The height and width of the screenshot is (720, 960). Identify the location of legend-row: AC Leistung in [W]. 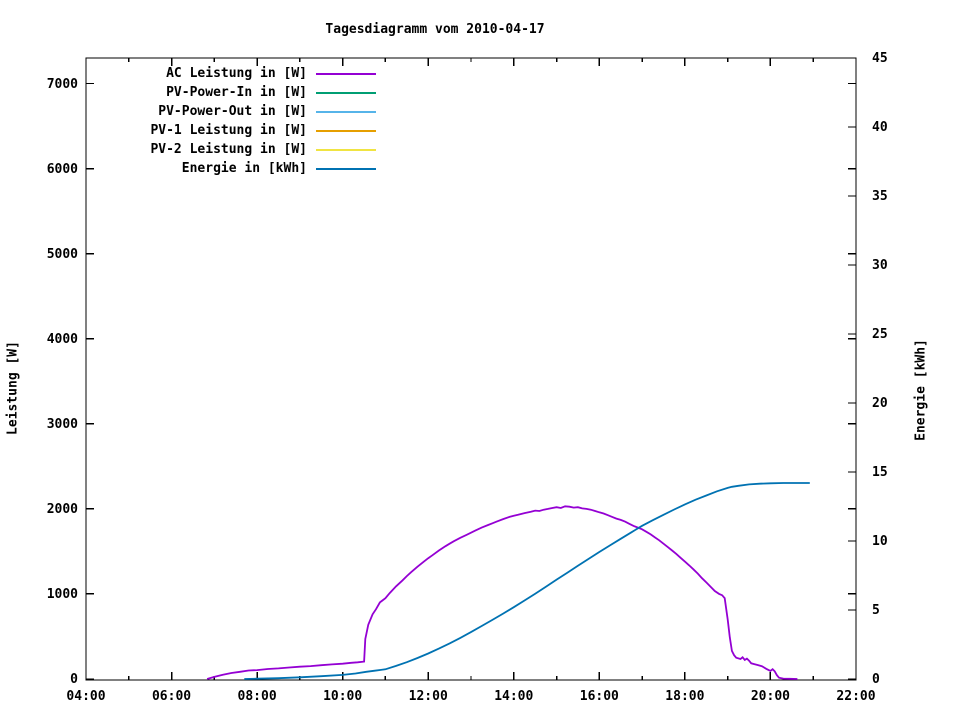
(233, 73).